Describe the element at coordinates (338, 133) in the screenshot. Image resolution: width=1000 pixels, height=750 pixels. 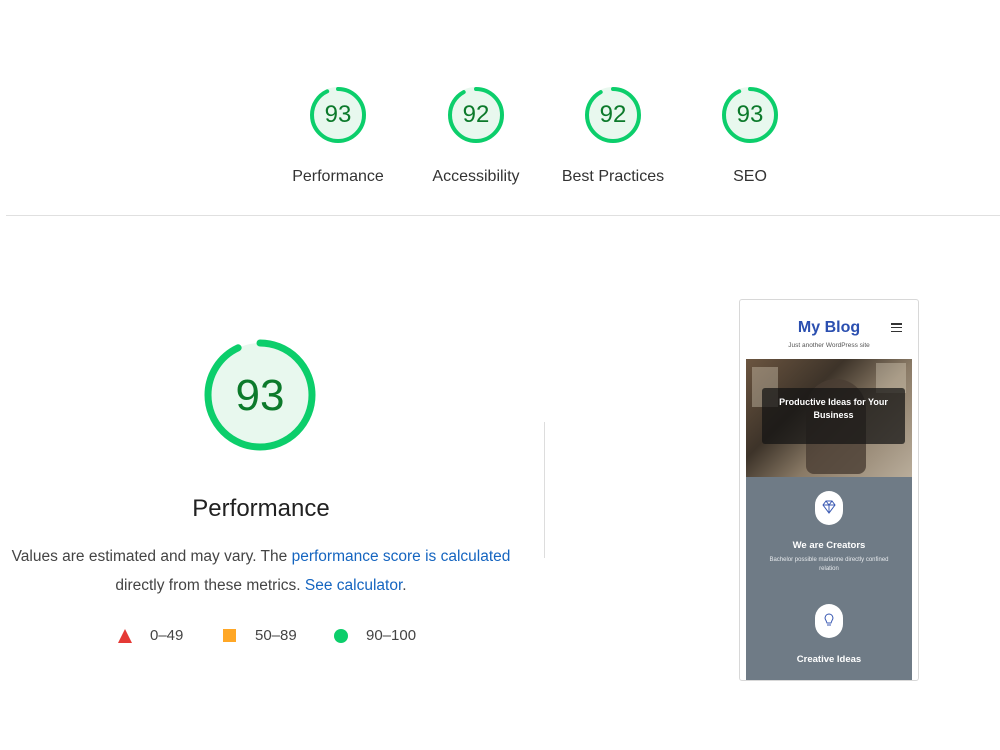
I see `gauge-performance: 93 Performance` at that location.